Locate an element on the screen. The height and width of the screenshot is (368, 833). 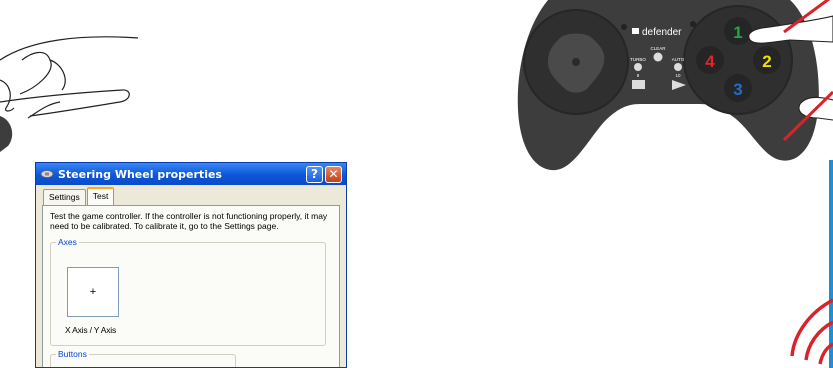
axes-legend: Axes is located at coordinates (67, 242).